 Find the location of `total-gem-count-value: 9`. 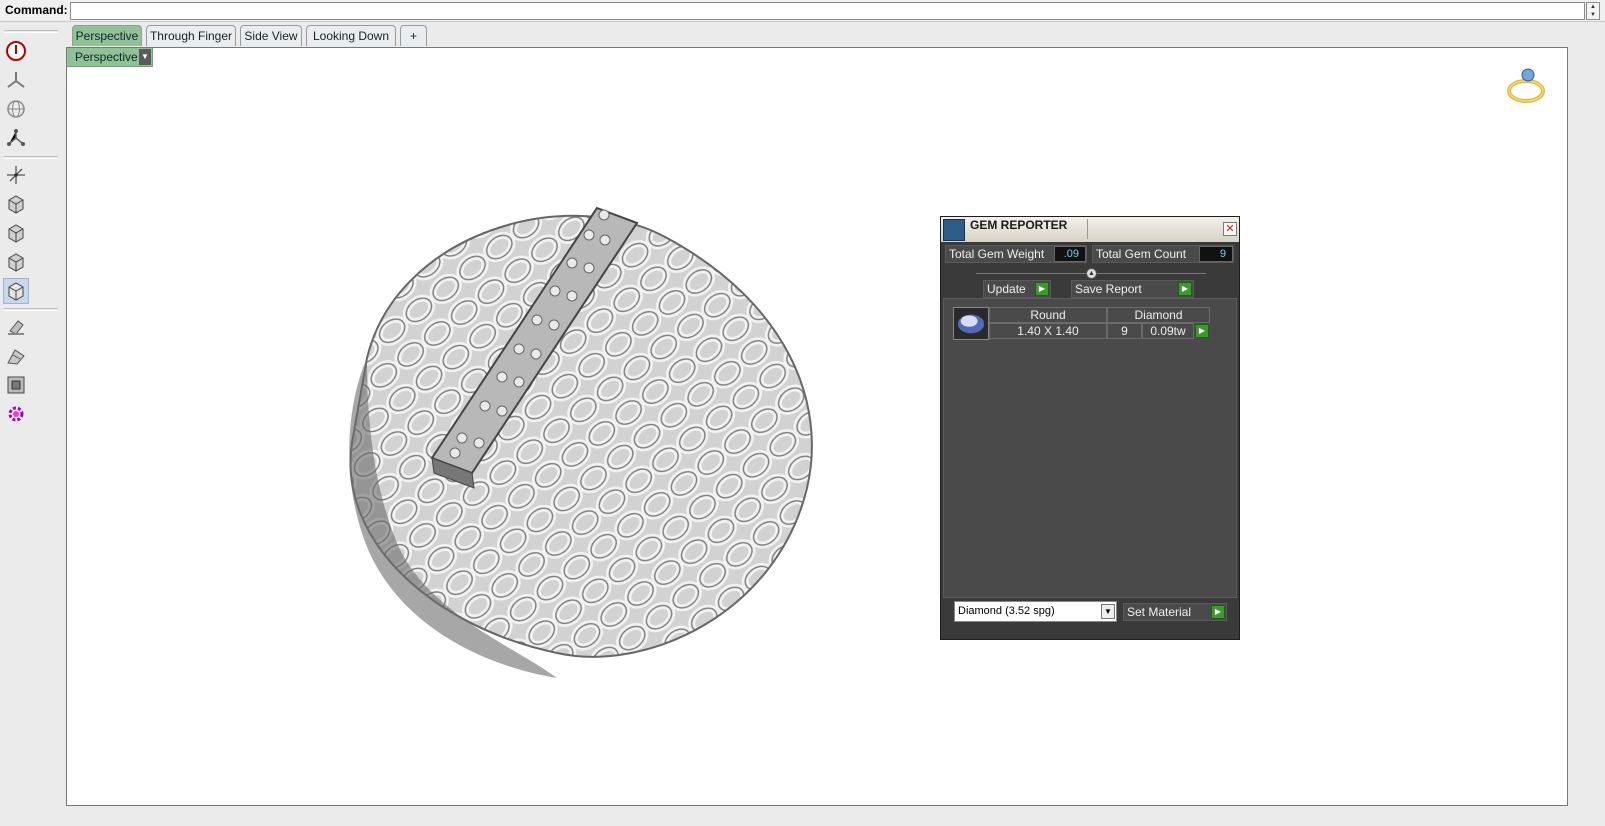

total-gem-count-value: 9 is located at coordinates (1216, 254).